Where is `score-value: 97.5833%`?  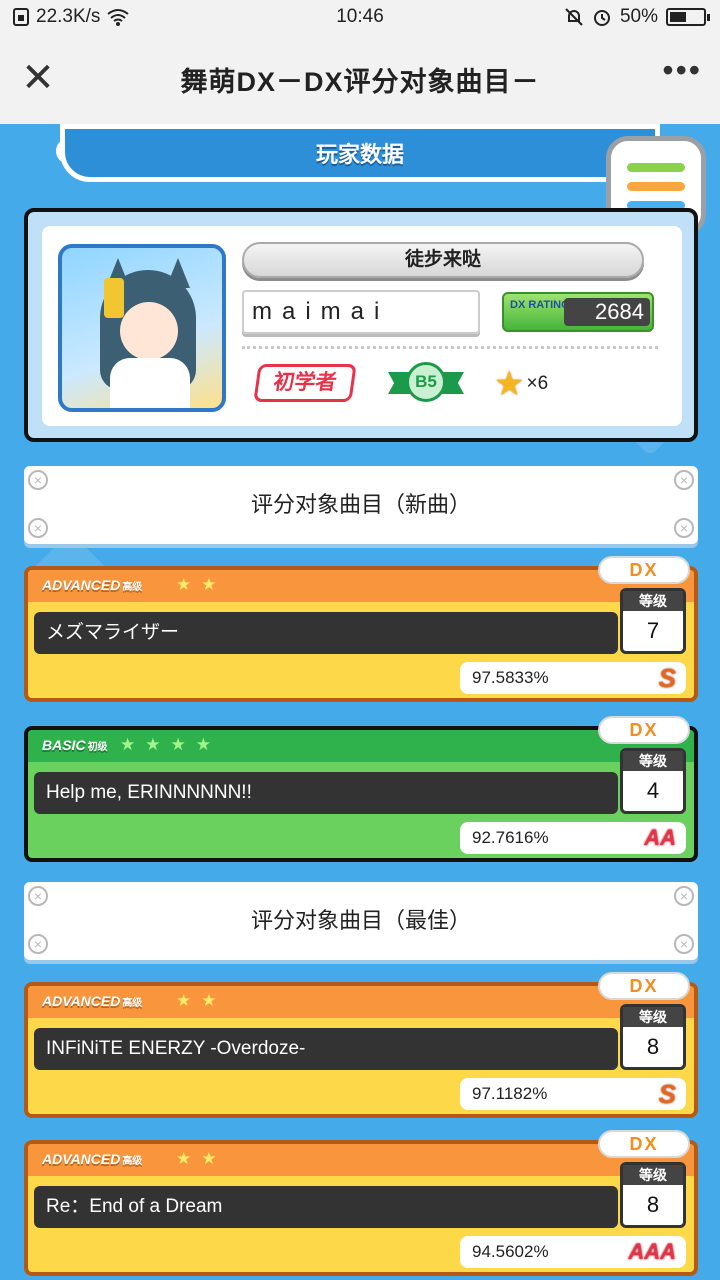
score-value: 97.5833% is located at coordinates (510, 677).